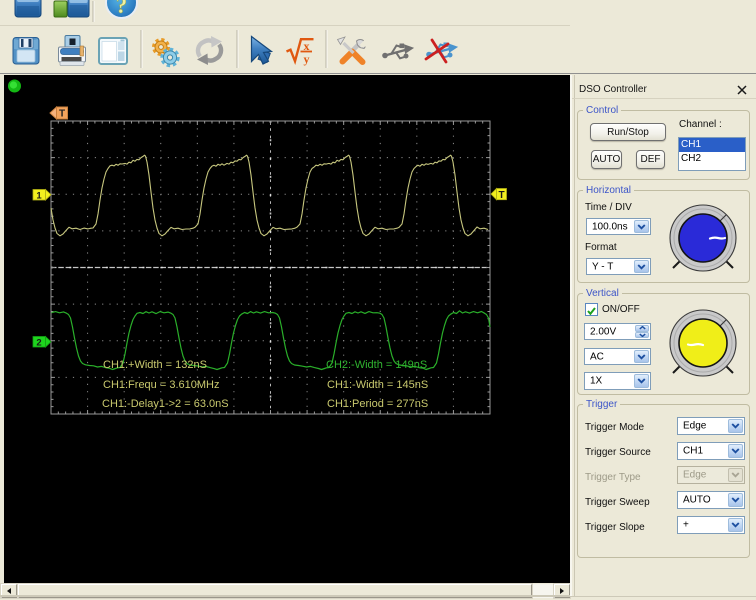  I want to click on svg-text: x, so click(307, 46).